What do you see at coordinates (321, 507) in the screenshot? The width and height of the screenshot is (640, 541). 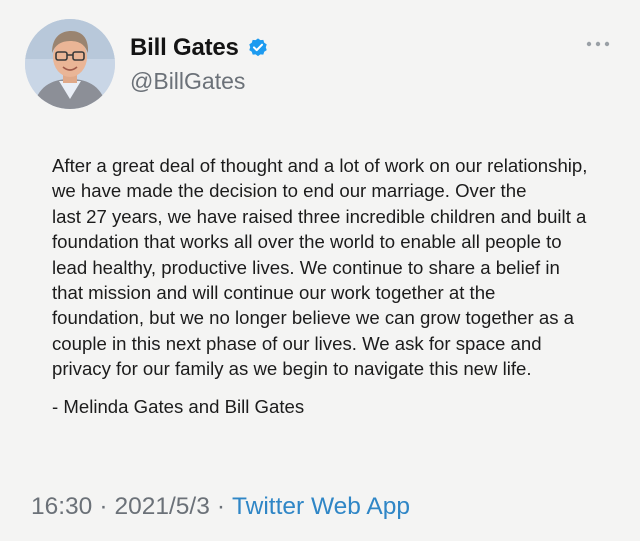 I see `tweet-source-link: Twitter Web App` at bounding box center [321, 507].